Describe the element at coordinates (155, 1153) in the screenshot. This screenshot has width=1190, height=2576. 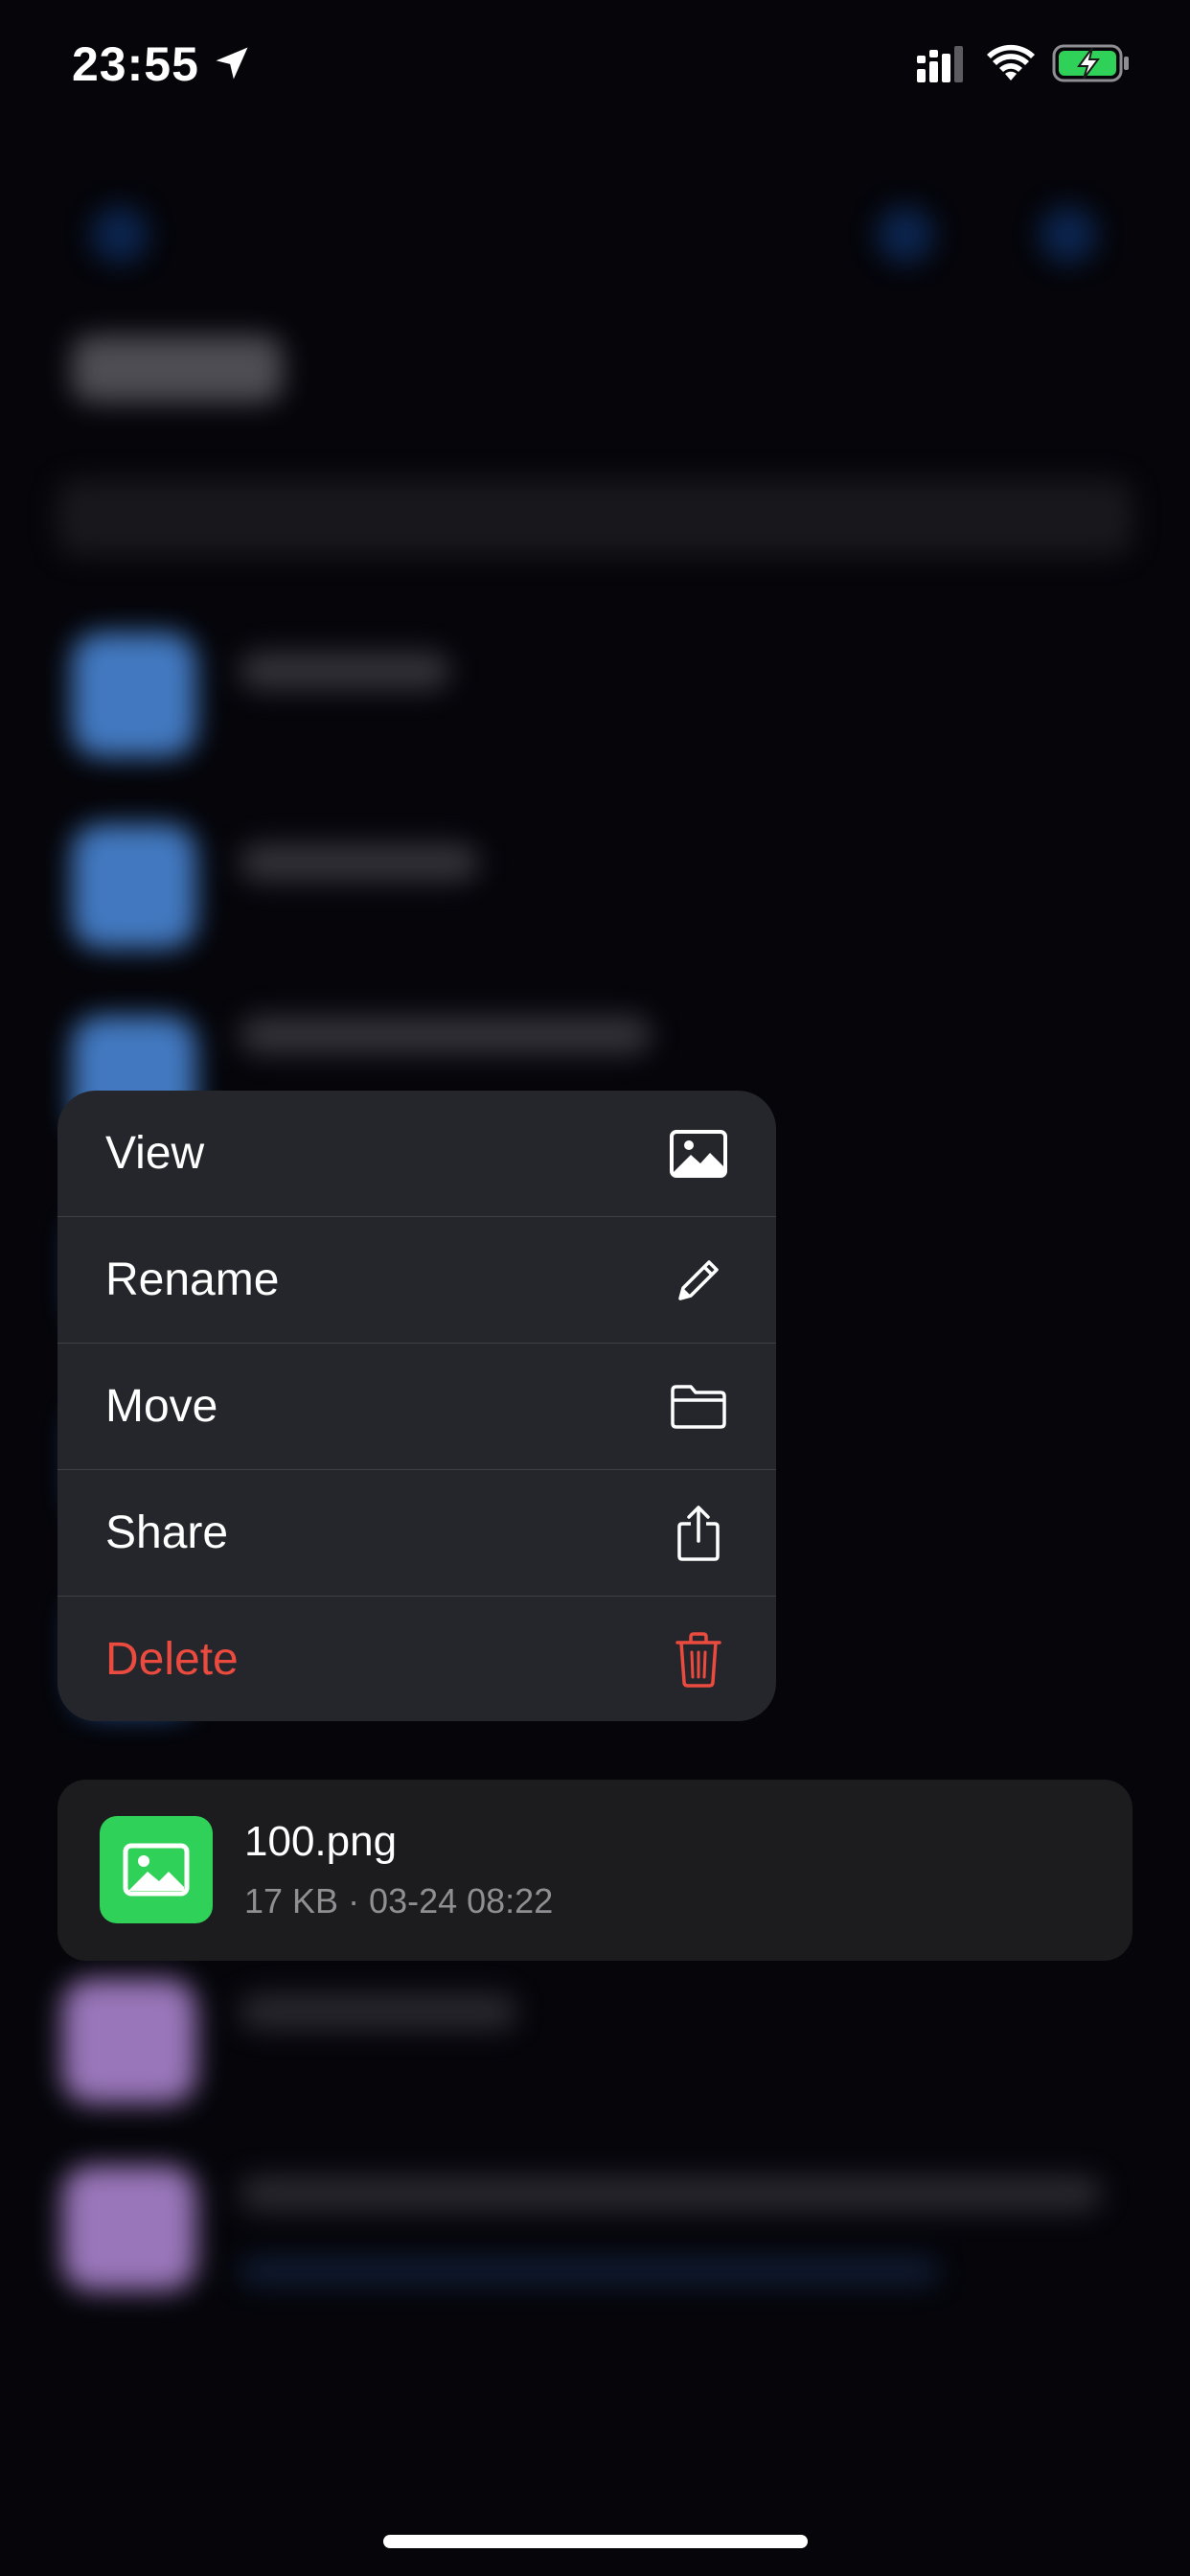
I see `menu-item-label: View` at that location.